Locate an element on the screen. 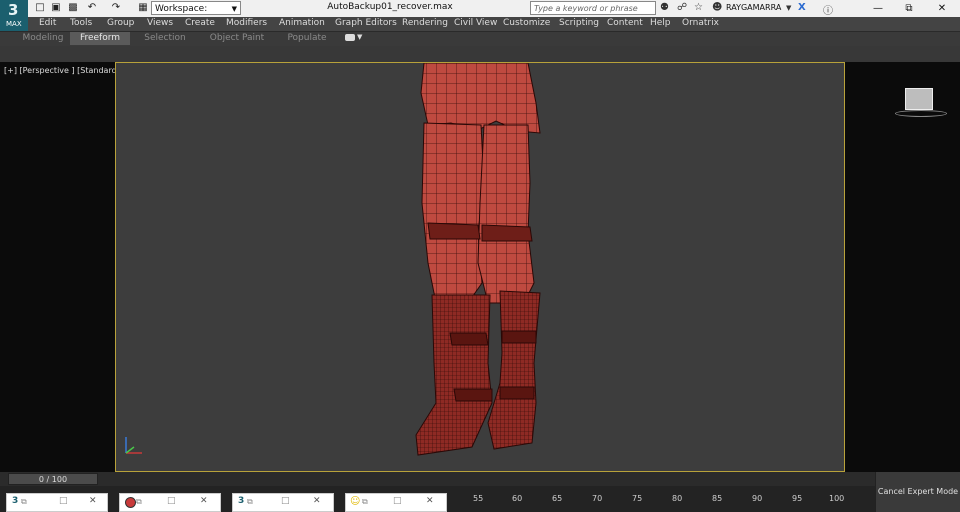 This screenshot has width=960, height=512. binoculars-icon: ⚉ is located at coordinates (664, 7).